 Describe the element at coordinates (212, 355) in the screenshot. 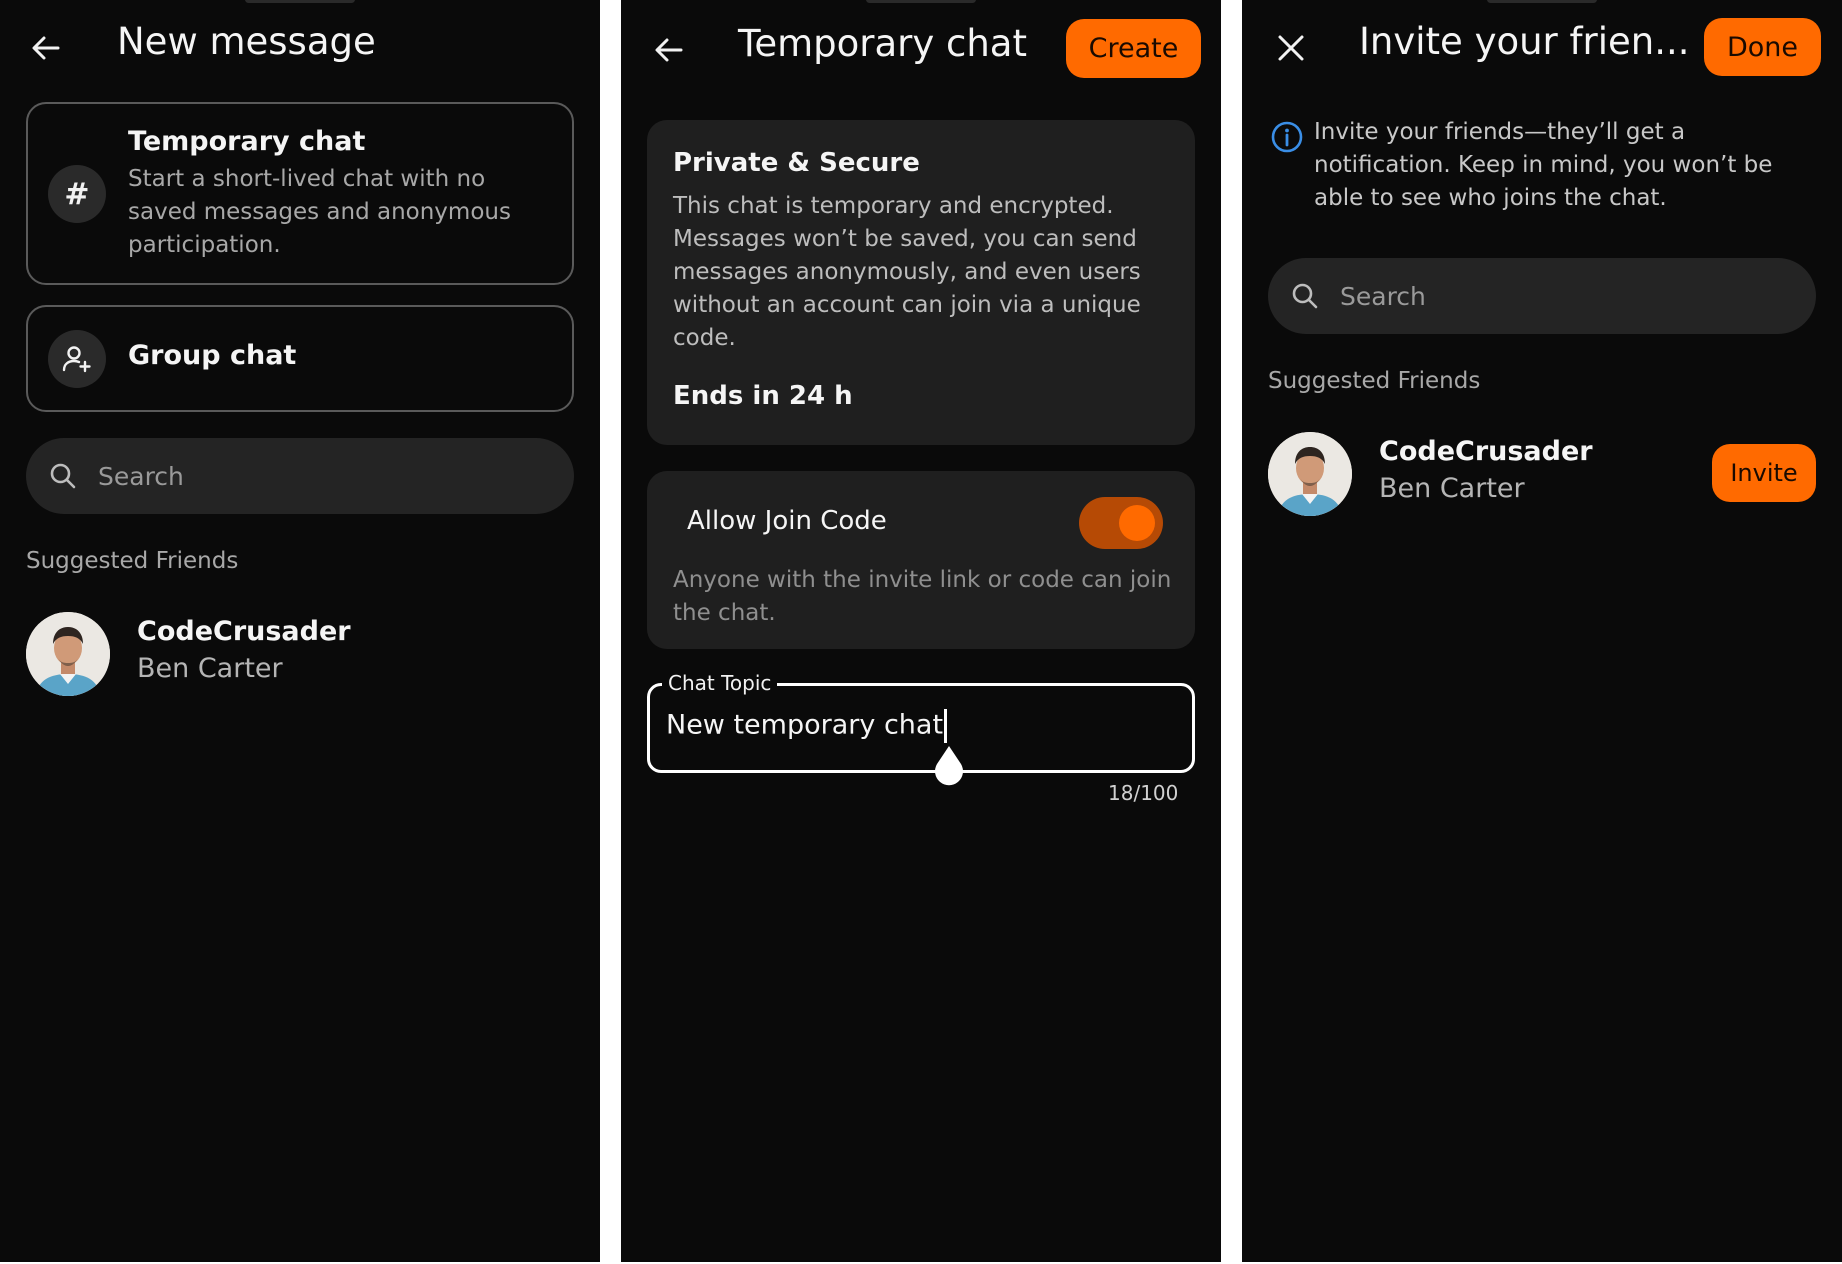

I see `group-chat-title: Group chat` at that location.